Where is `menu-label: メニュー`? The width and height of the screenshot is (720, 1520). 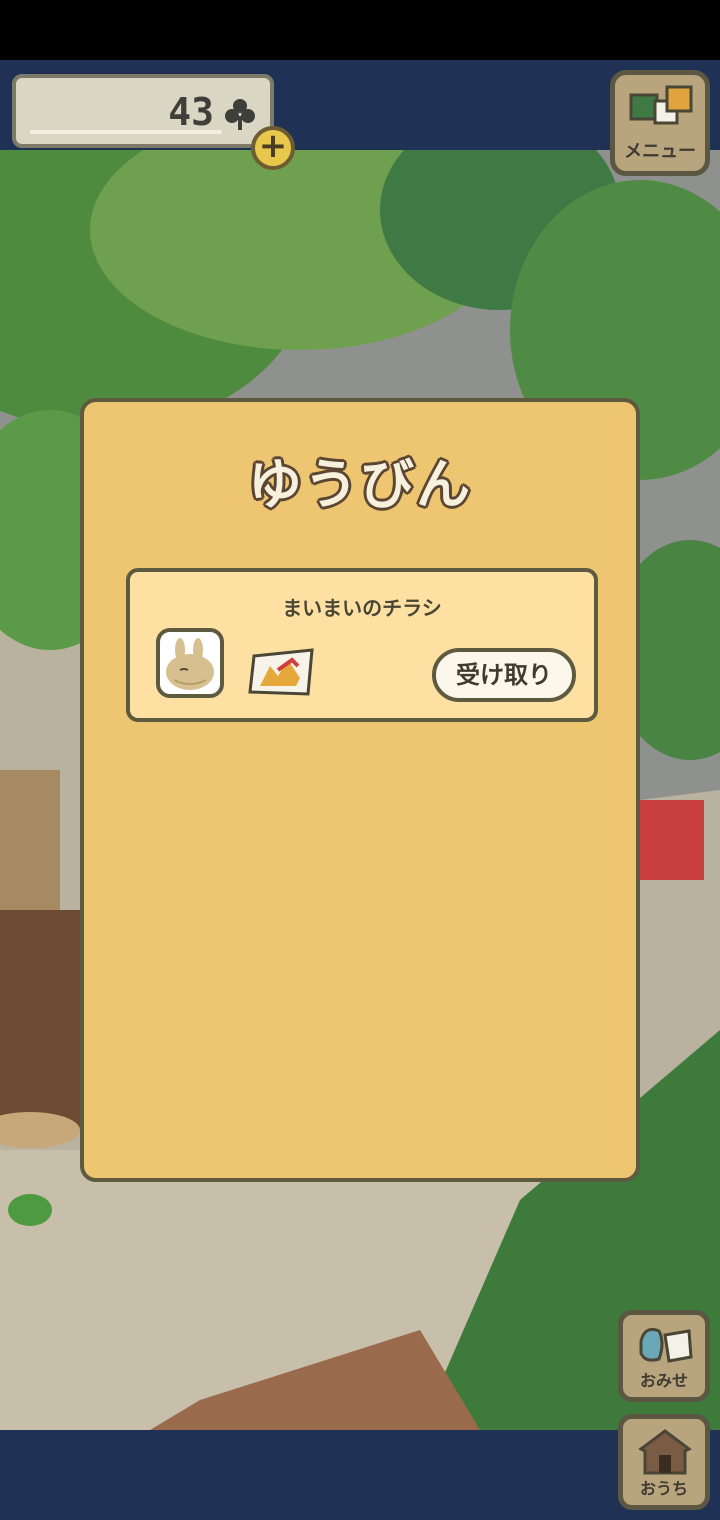 menu-label: メニュー is located at coordinates (660, 151).